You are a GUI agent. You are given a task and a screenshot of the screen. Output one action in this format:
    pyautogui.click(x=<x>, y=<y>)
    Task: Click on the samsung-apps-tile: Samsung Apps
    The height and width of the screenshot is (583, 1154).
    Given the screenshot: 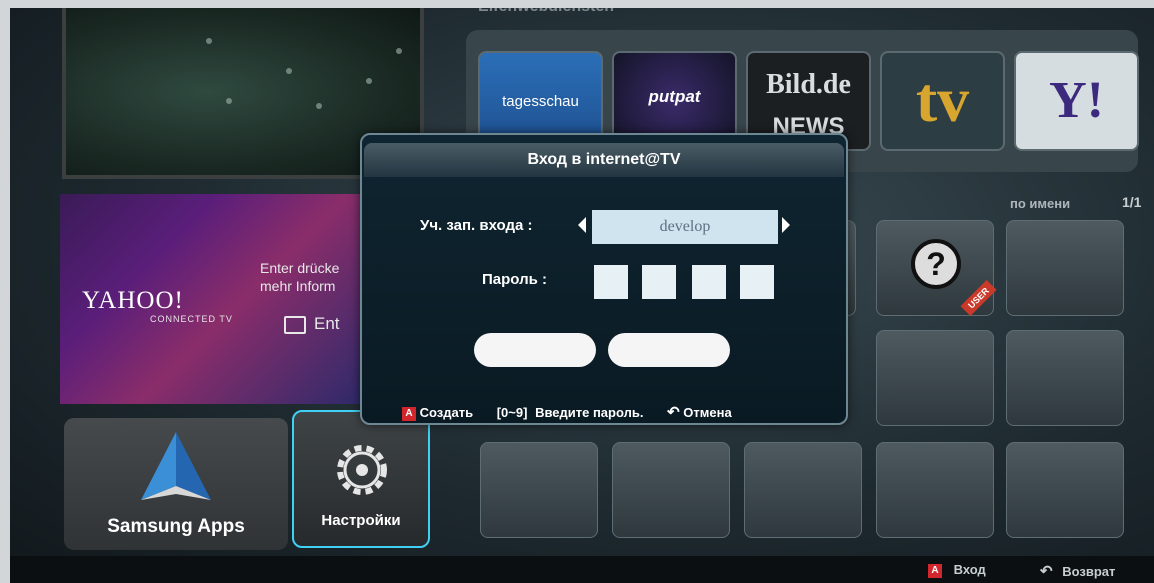 What is the action you would take?
    pyautogui.click(x=176, y=484)
    